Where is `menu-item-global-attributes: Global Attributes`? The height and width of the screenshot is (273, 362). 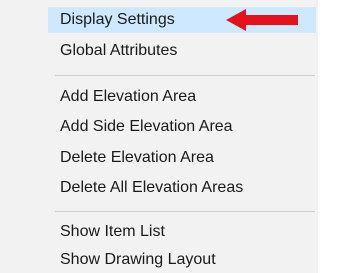
menu-item-global-attributes: Global Attributes is located at coordinates (182, 51).